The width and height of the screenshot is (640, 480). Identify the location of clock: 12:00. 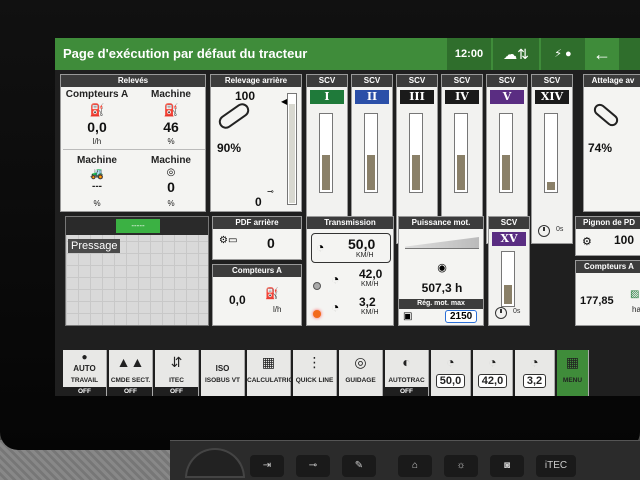
(469, 54).